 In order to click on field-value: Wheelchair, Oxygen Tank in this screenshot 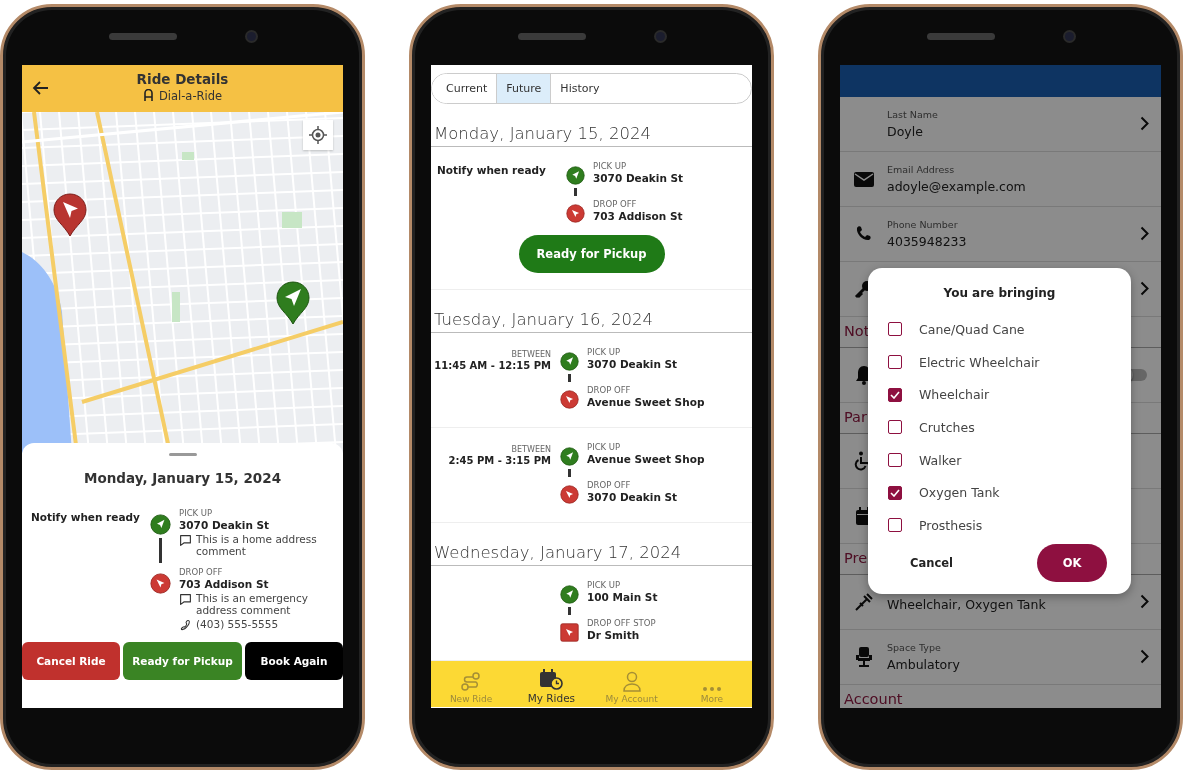, I will do `click(967, 604)`.